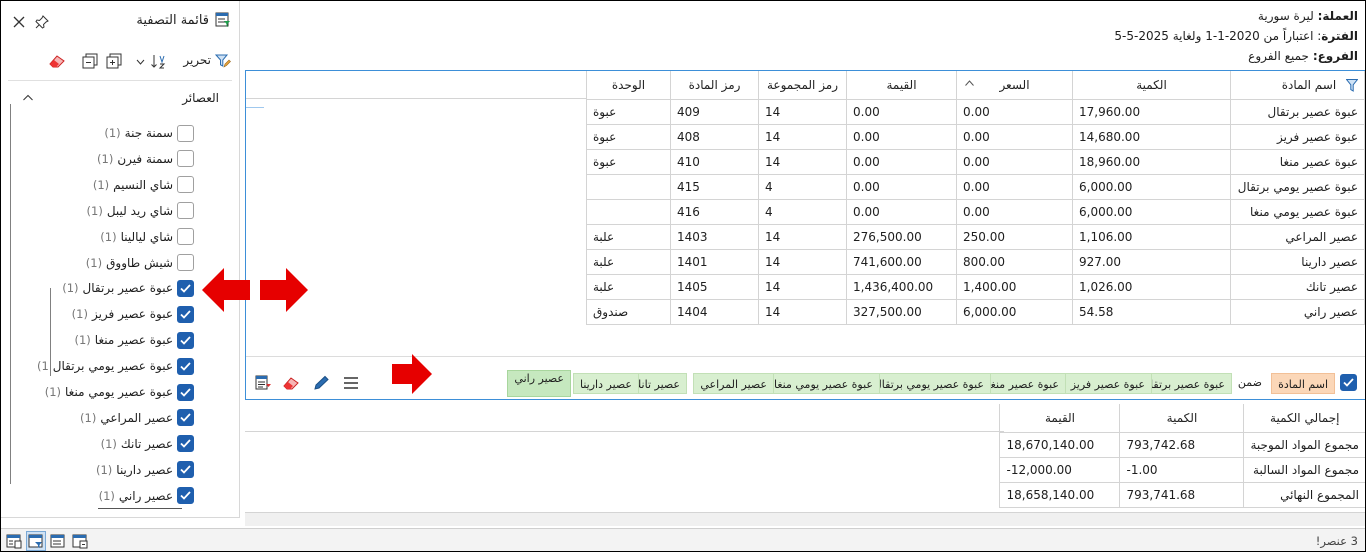 The width and height of the screenshot is (1366, 553). Describe the element at coordinates (975, 161) in the screenshot. I see `table-row: عبوة عصير منغا 18,960.00 0.00 0.00 14 410 عبوة` at that location.